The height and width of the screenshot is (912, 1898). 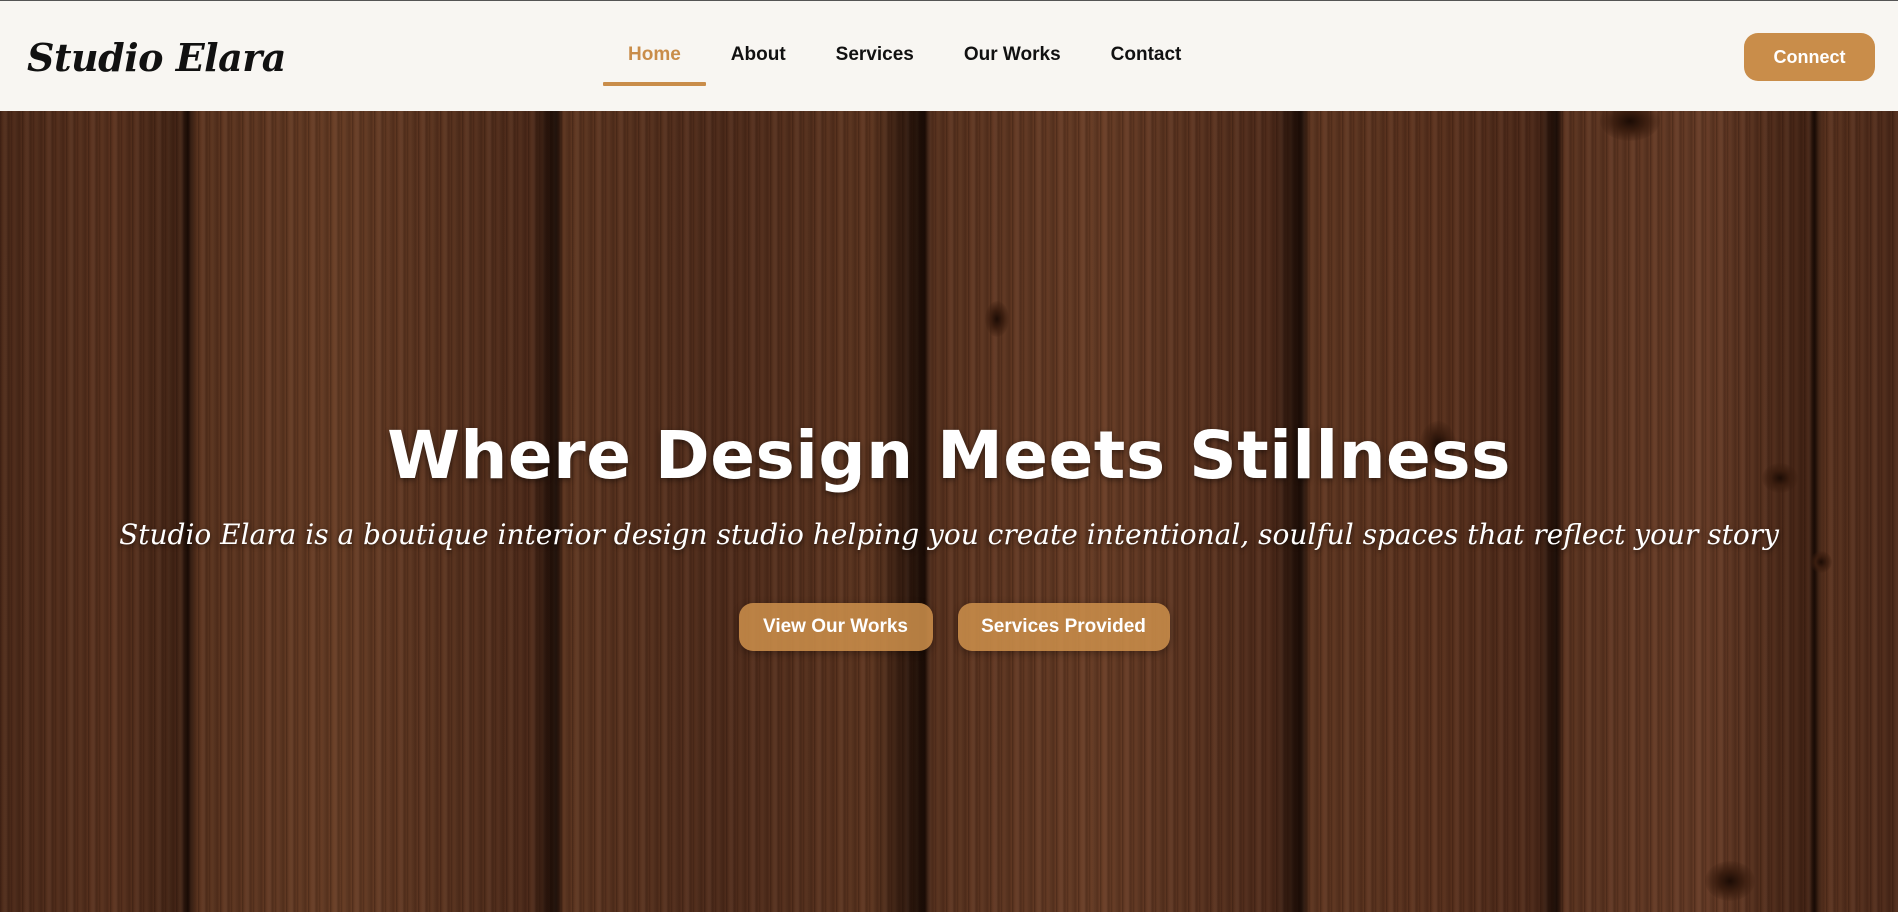 I want to click on view-our-works-button: View Our Works, so click(x=835, y=627).